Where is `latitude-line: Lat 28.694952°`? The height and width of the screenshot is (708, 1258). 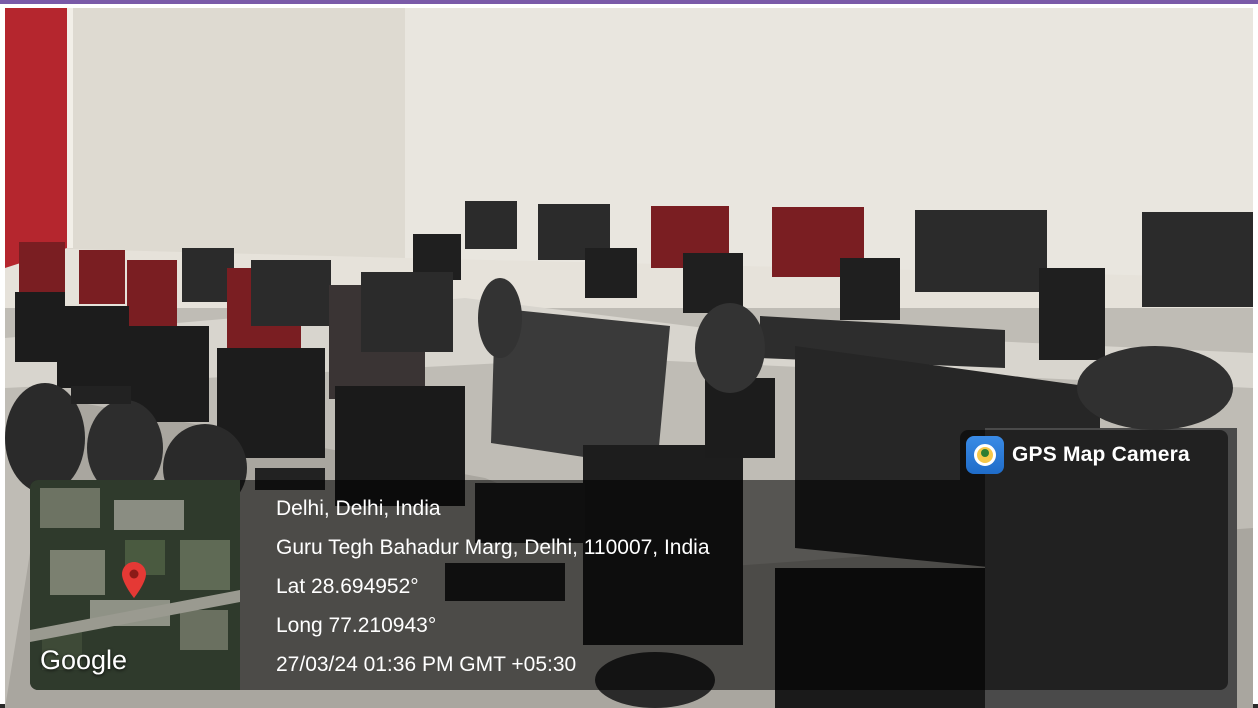 latitude-line: Lat 28.694952° is located at coordinates (347, 586).